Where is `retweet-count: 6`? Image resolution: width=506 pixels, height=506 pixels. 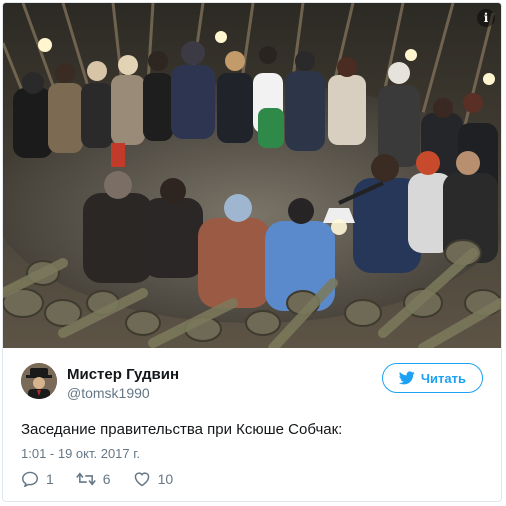 retweet-count: 6 is located at coordinates (106, 479).